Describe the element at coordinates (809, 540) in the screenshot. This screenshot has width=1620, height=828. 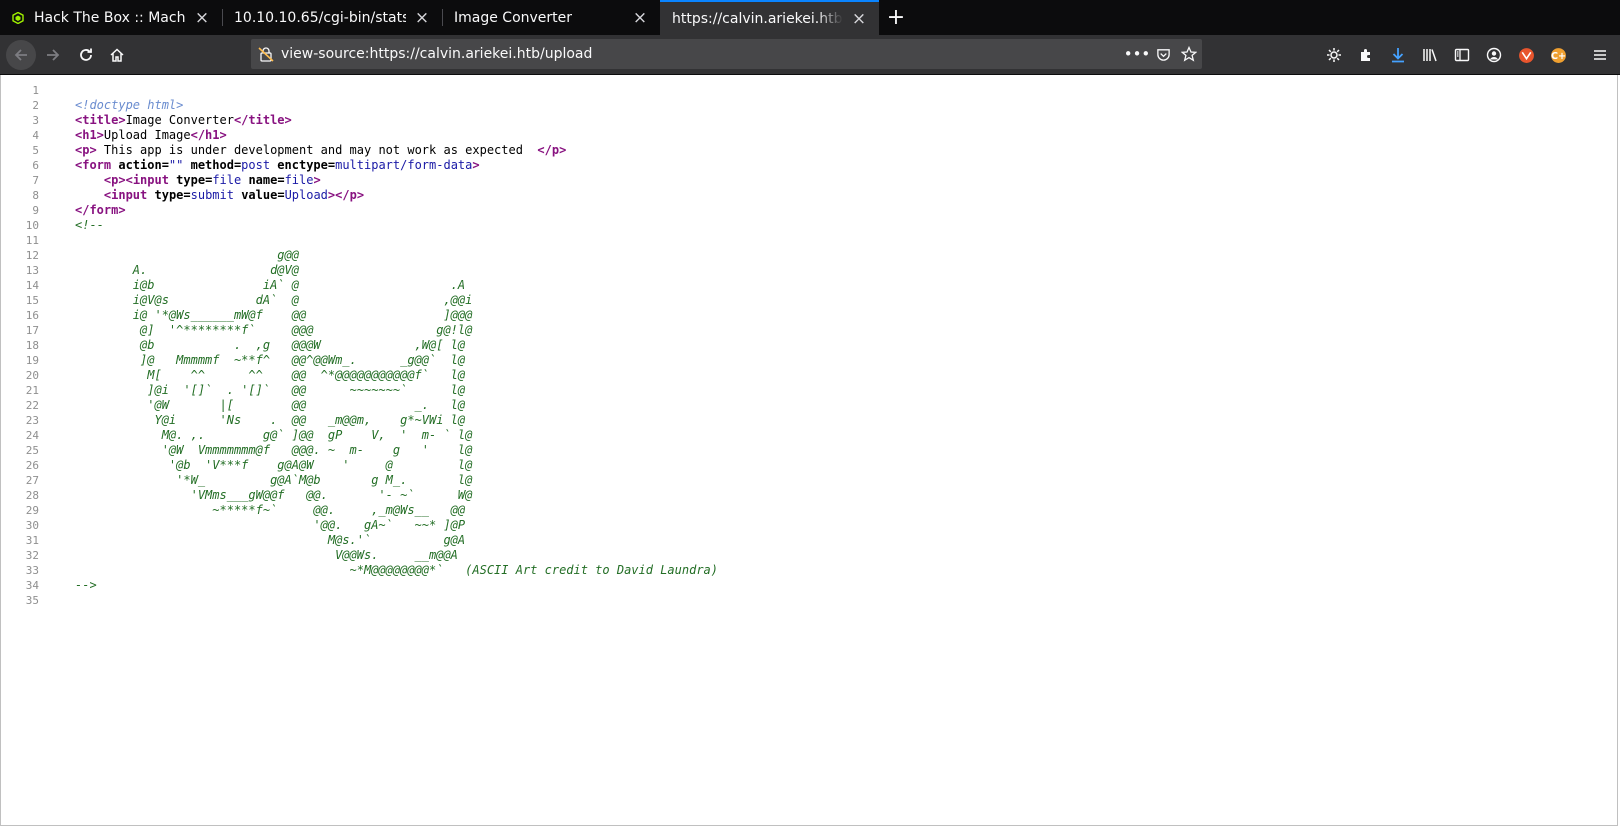
I see `source-line: 31 M@s.'` g@A` at that location.